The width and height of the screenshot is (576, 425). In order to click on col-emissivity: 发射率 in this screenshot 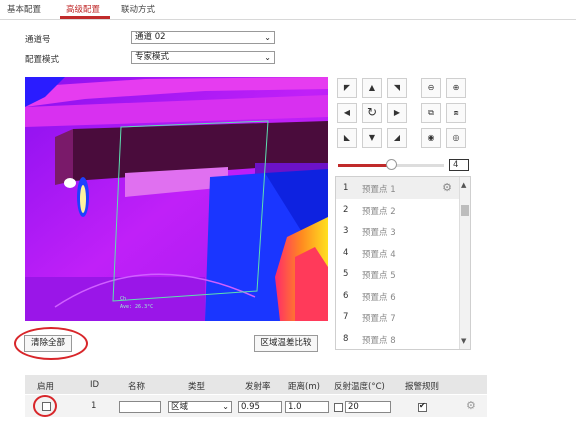, I will do `click(258, 387)`.